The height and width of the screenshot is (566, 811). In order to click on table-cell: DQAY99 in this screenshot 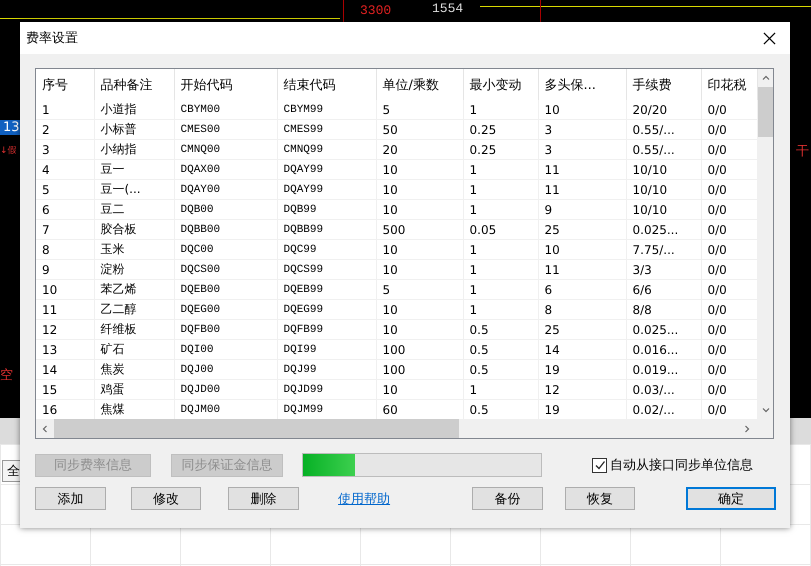, I will do `click(326, 170)`.